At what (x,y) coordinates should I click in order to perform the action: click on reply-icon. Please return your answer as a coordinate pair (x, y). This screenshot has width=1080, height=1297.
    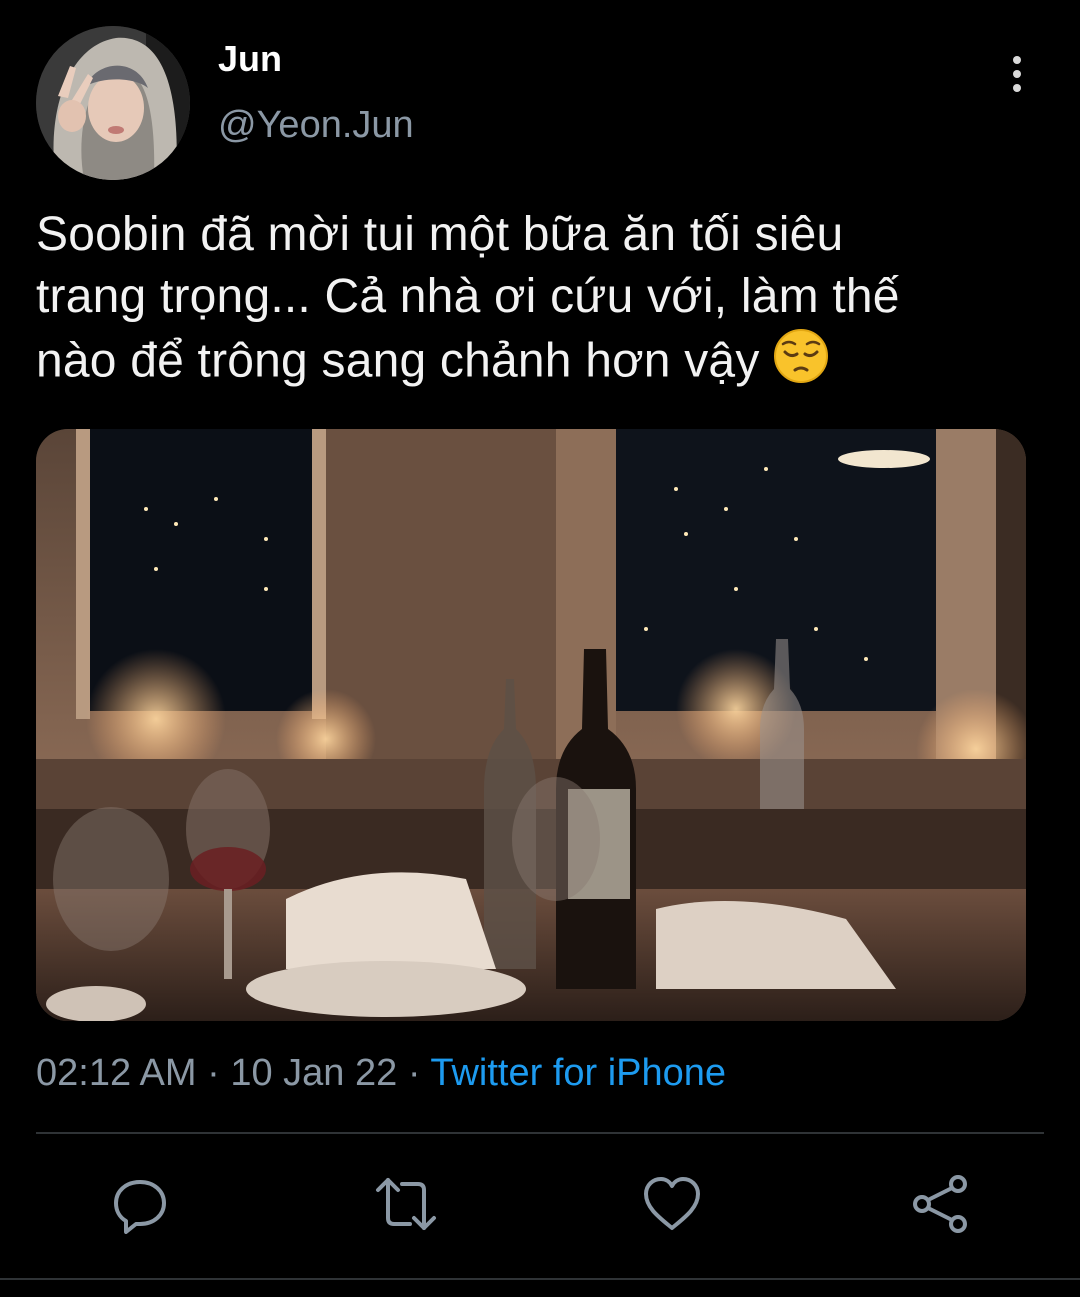
    Looking at the image, I should click on (140, 1207).